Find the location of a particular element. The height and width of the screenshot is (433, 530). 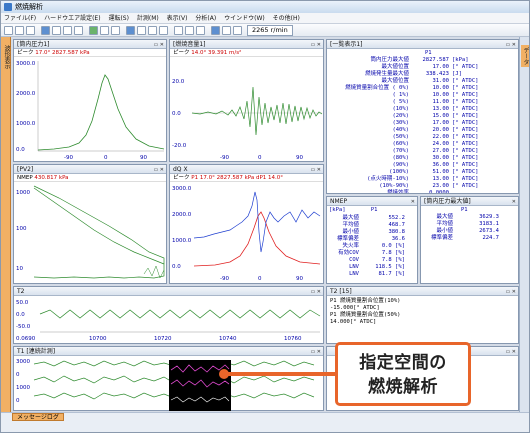

list-row-label: 燃焼発生量最大値 is located at coordinates (386, 74).